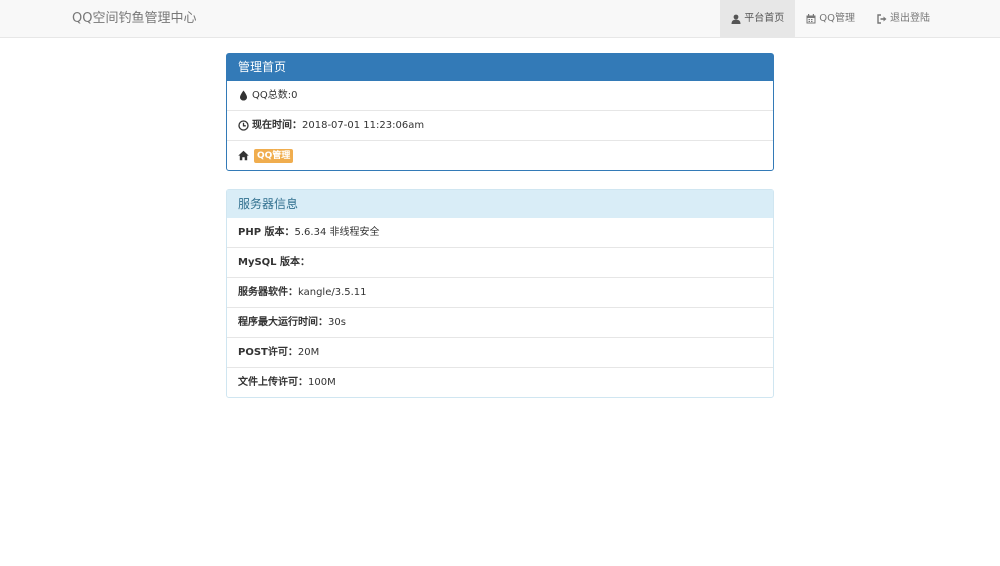 The image size is (1000, 566). I want to click on nav-item-logout-label: 退出登陆, so click(910, 18).